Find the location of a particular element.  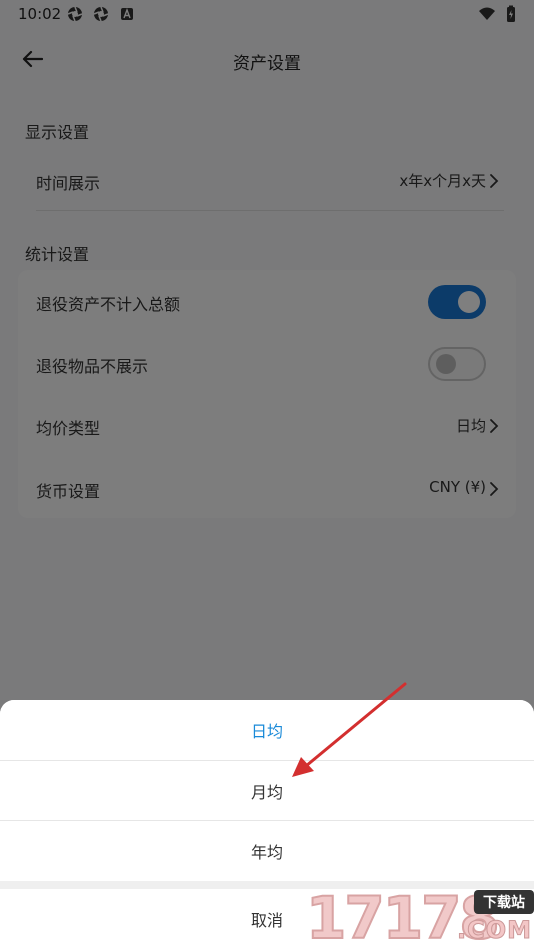

option-yearly-average: 年均 is located at coordinates (267, 851).